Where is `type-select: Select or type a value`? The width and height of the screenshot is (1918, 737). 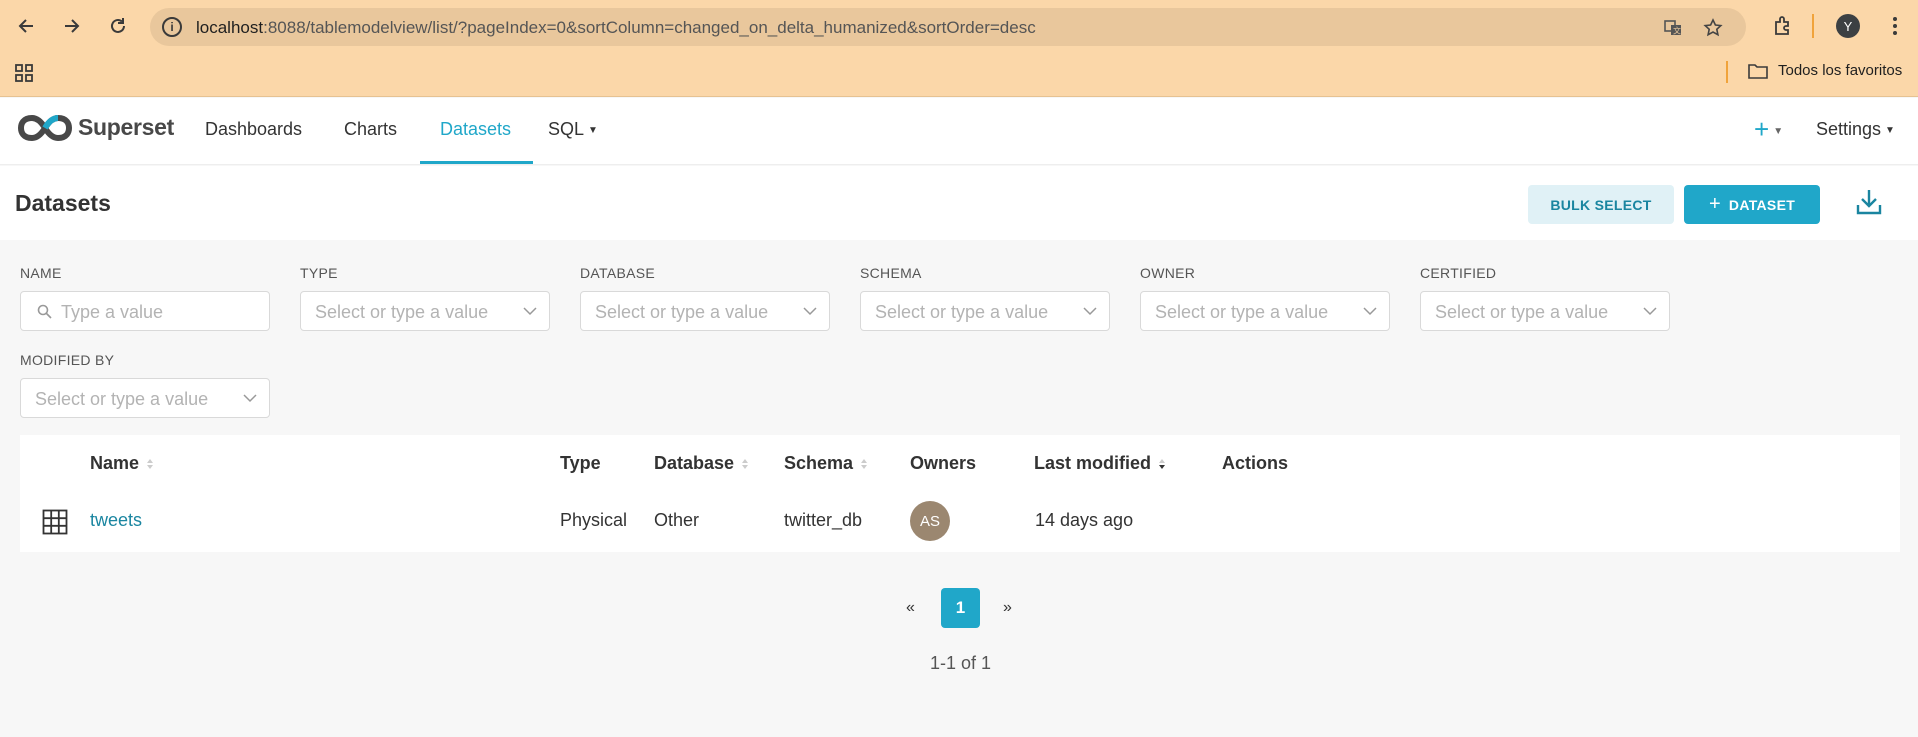
type-select: Select or type a value is located at coordinates (425, 311).